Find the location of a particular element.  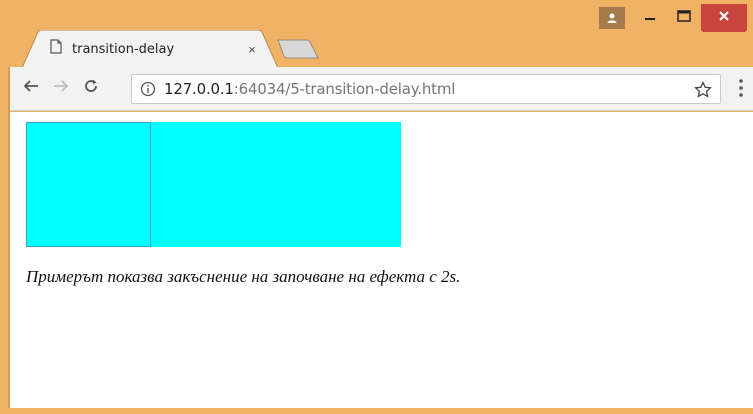

cyan-transition-box is located at coordinates (276, 184).